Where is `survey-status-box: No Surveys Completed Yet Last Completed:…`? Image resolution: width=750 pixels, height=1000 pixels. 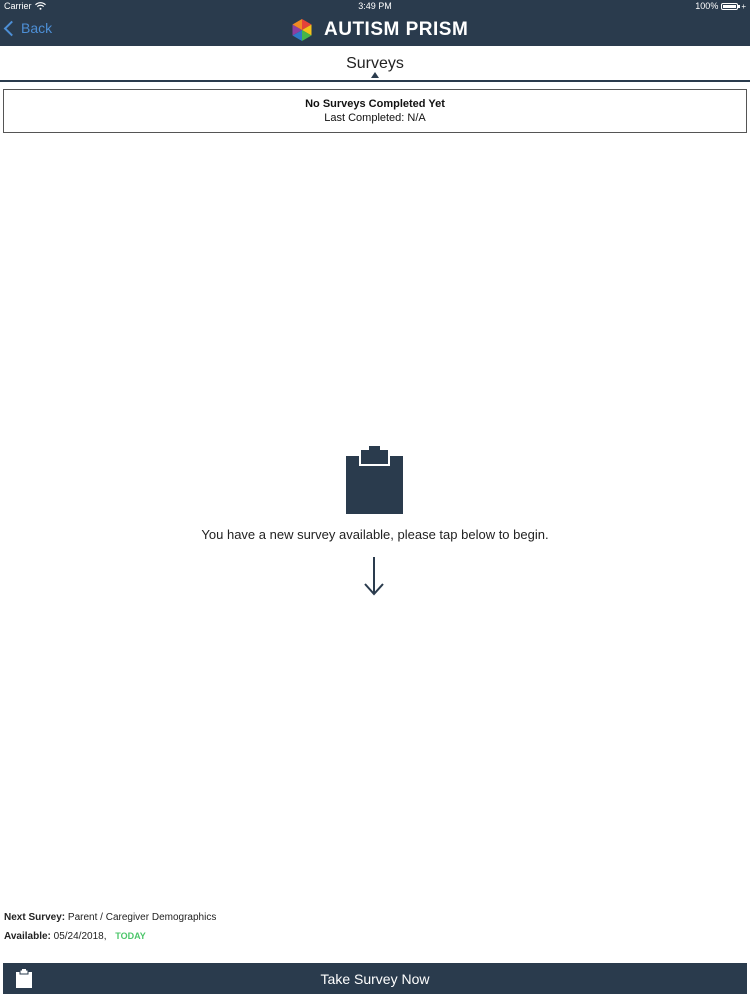
survey-status-box: No Surveys Completed Yet Last Completed:… is located at coordinates (375, 111).